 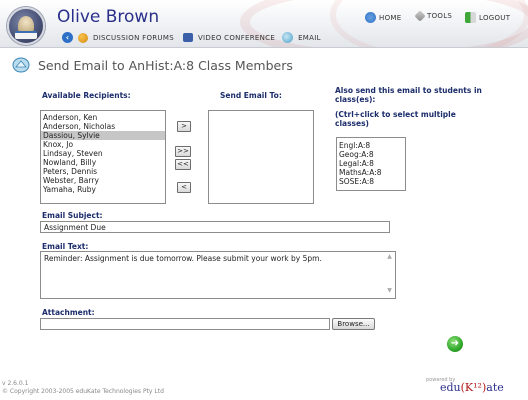 I want to click on list-item: Lindsay, Steven, so click(x=103, y=153).